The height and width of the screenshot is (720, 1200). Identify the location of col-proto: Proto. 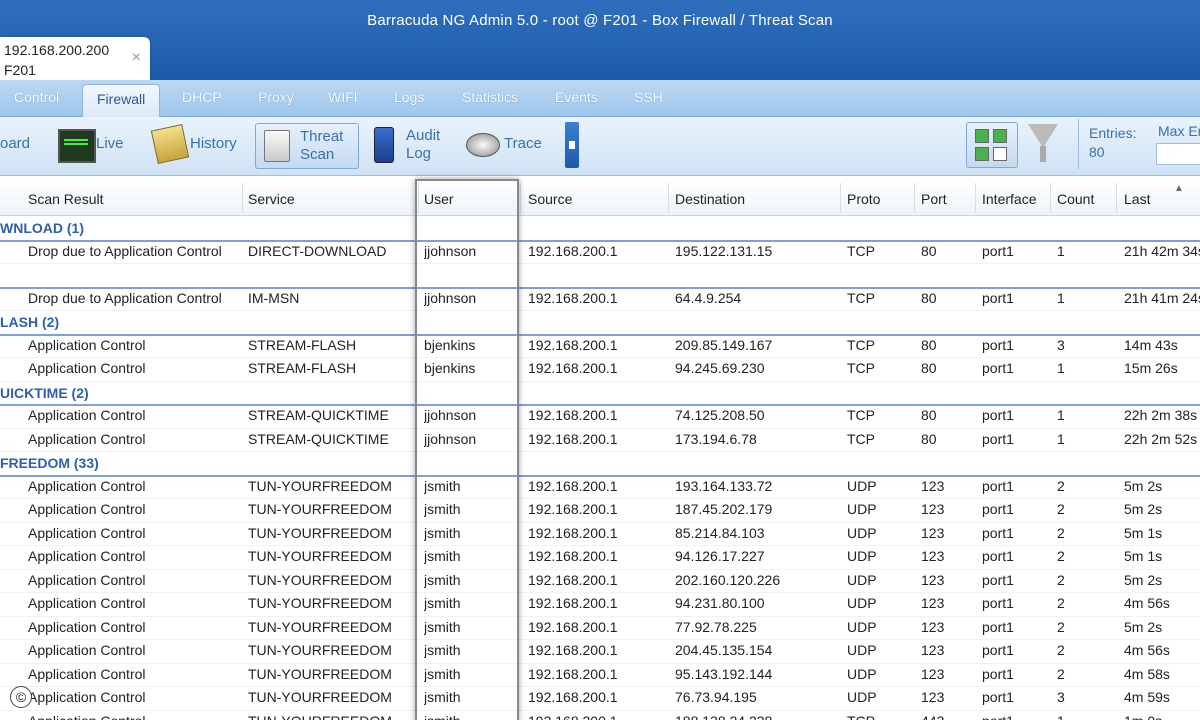
(863, 199).